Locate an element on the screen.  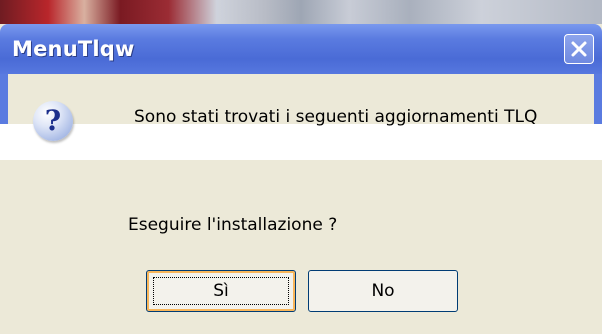
question-icon: ? is located at coordinates (53, 121).